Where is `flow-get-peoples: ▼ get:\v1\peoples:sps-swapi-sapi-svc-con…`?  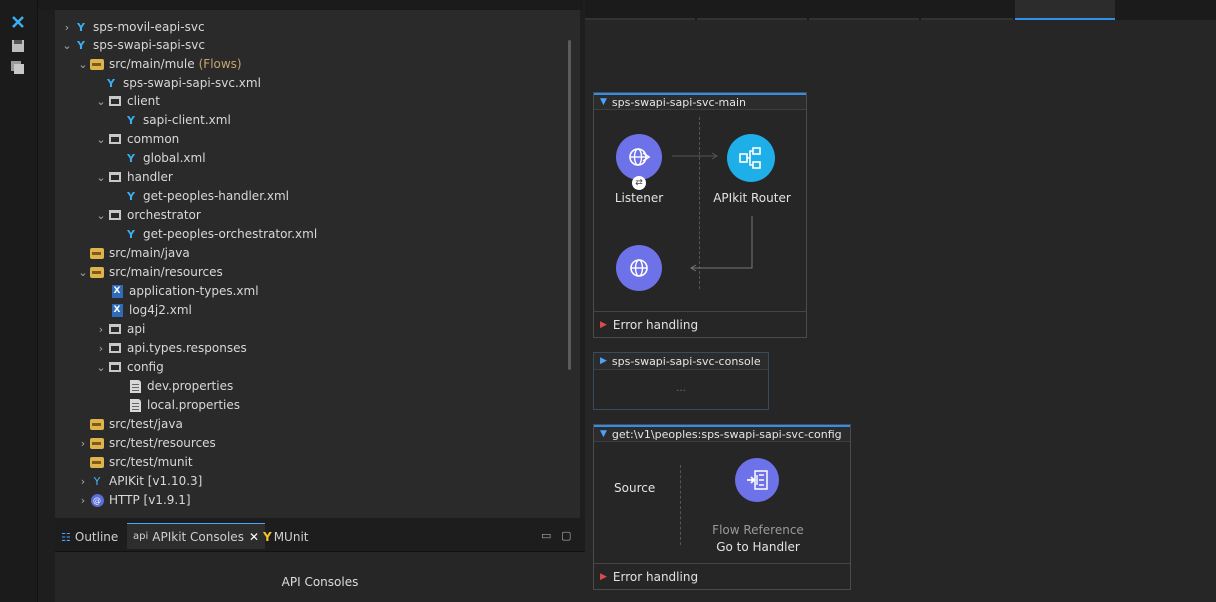
flow-get-peoples: ▼ get:\v1\peoples:sps-swapi-sapi-svc-con… is located at coordinates (722, 507).